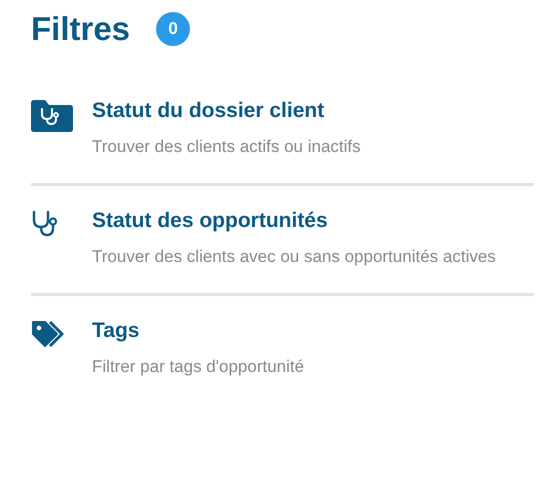  I want to click on filter-description: Filtrer par tags d'opportunité, so click(198, 367).